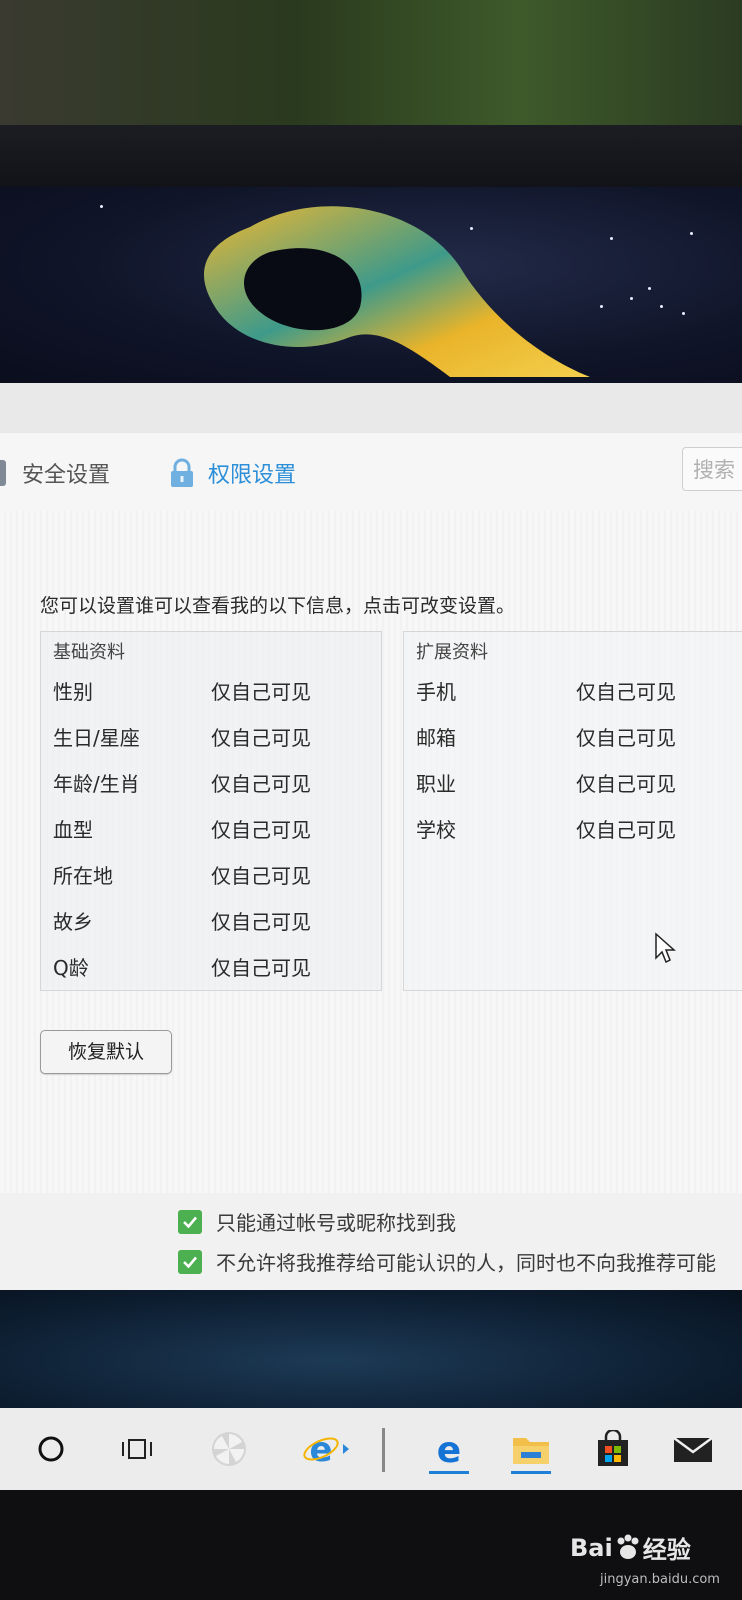 Image resolution: width=742 pixels, height=1600 pixels. I want to click on privacy-row: 邮箱 仅自己可见, so click(573, 738).